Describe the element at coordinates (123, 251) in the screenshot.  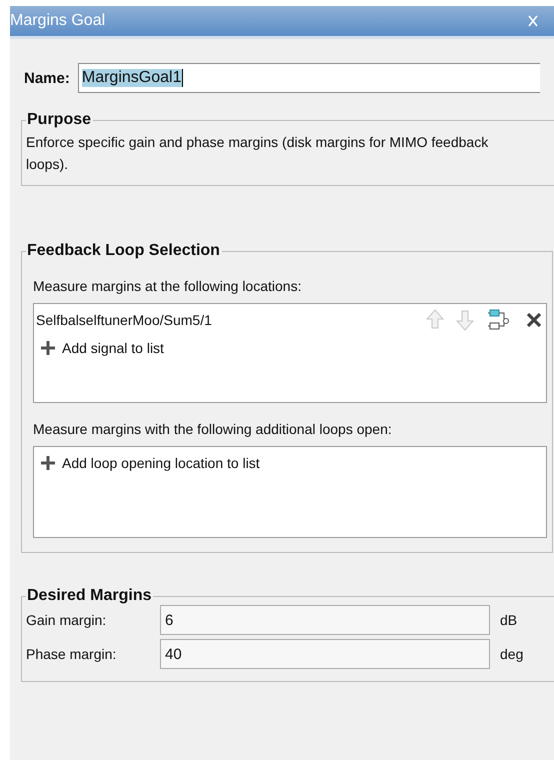
I see `group-title: Feedback Loop Selection` at that location.